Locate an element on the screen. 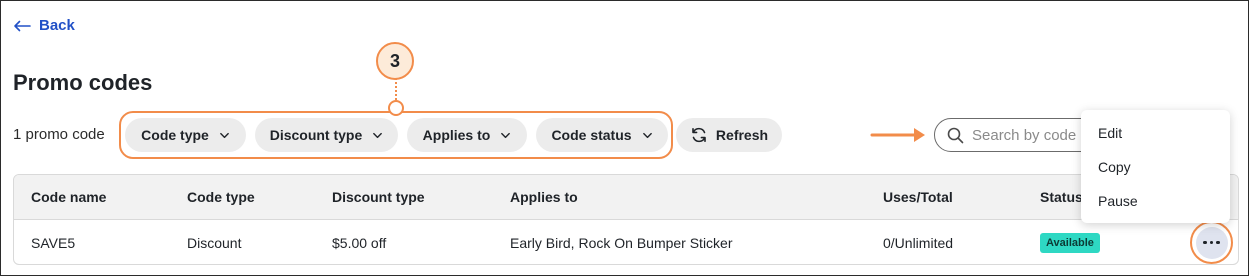 The height and width of the screenshot is (276, 1249). header-status: Status is located at coordinates (1061, 197).